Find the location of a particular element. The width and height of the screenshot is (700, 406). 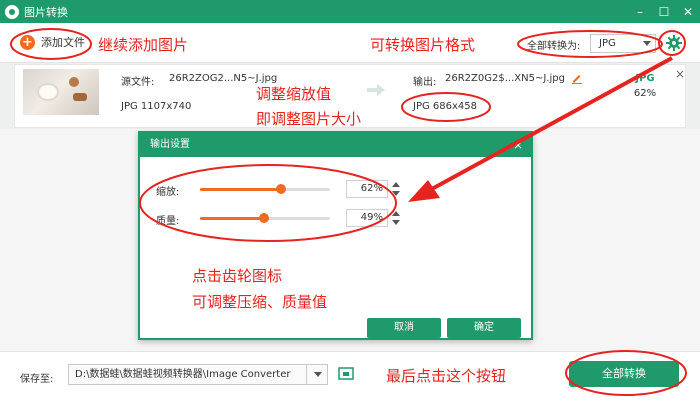

scale-stepper is located at coordinates (396, 189).